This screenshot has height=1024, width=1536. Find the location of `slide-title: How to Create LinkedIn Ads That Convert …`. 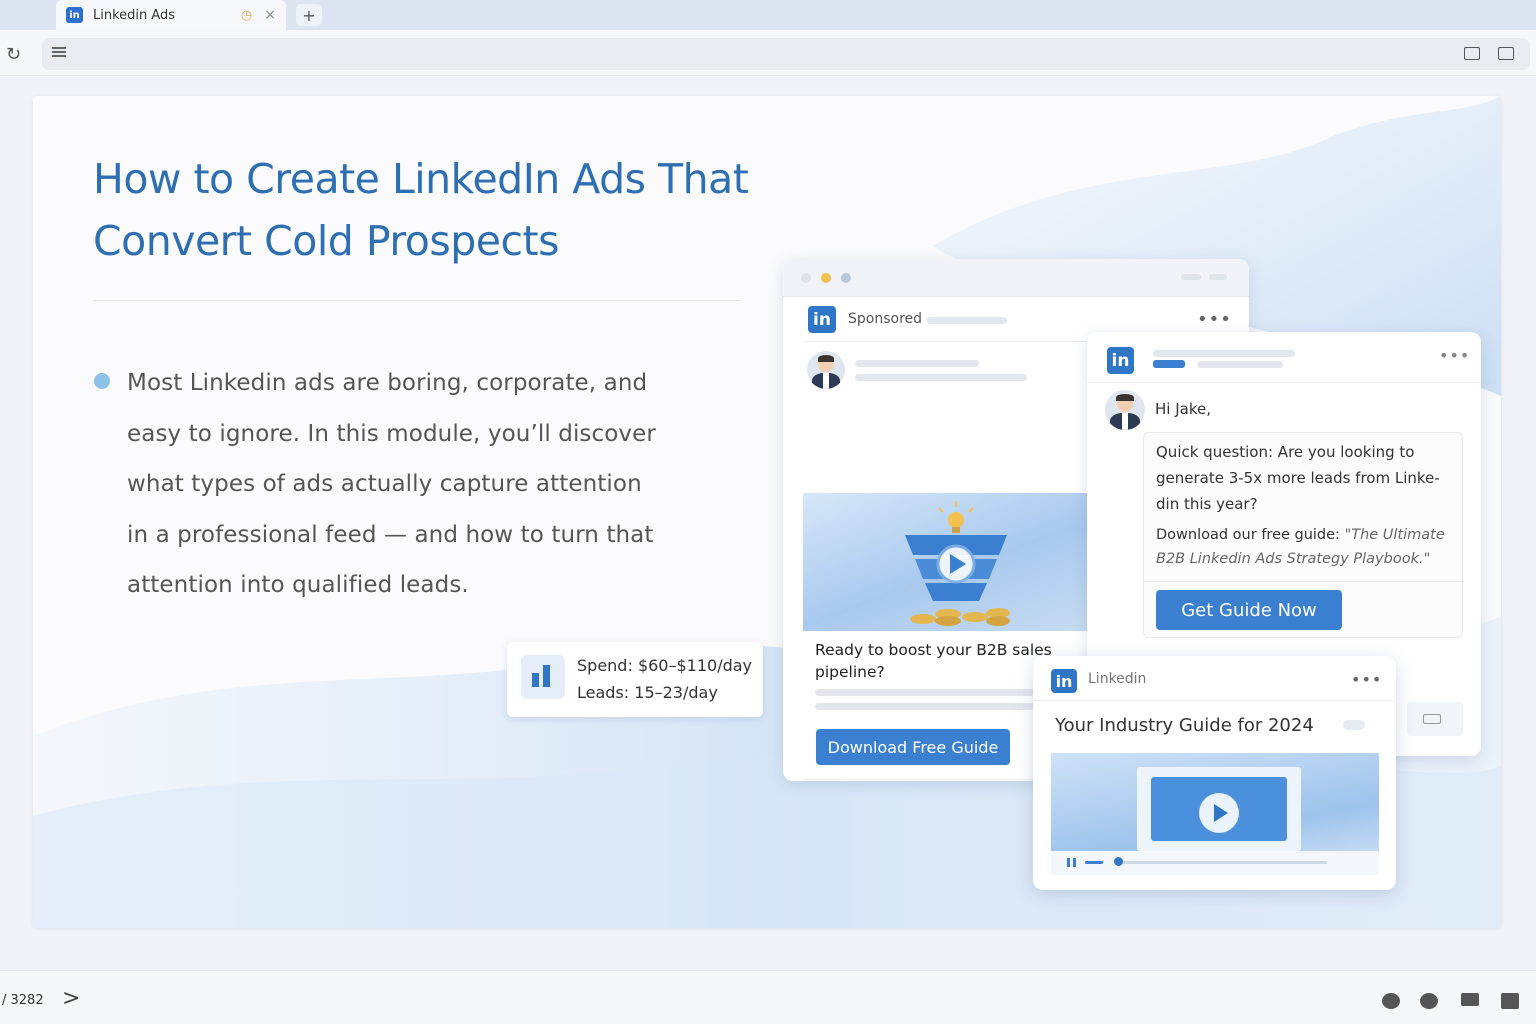

slide-title: How to Create LinkedIn Ads That Convert … is located at coordinates (421, 210).